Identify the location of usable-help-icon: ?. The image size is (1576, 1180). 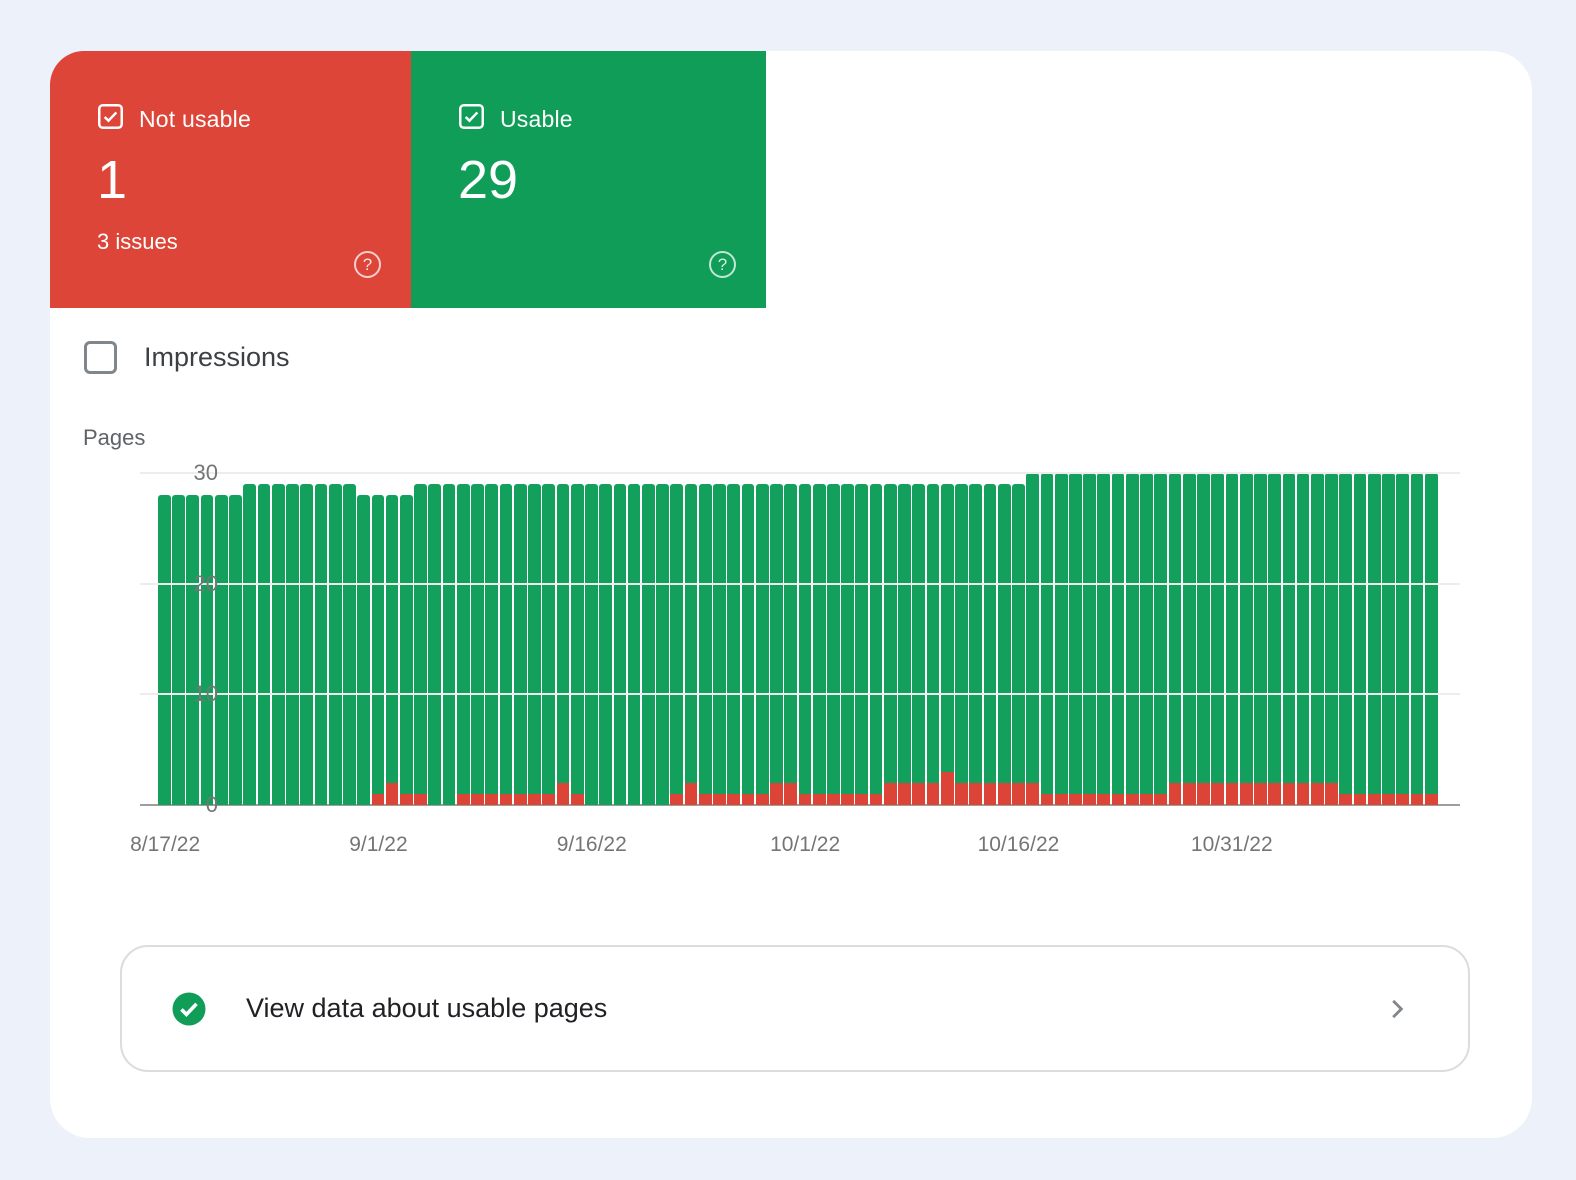
(722, 264).